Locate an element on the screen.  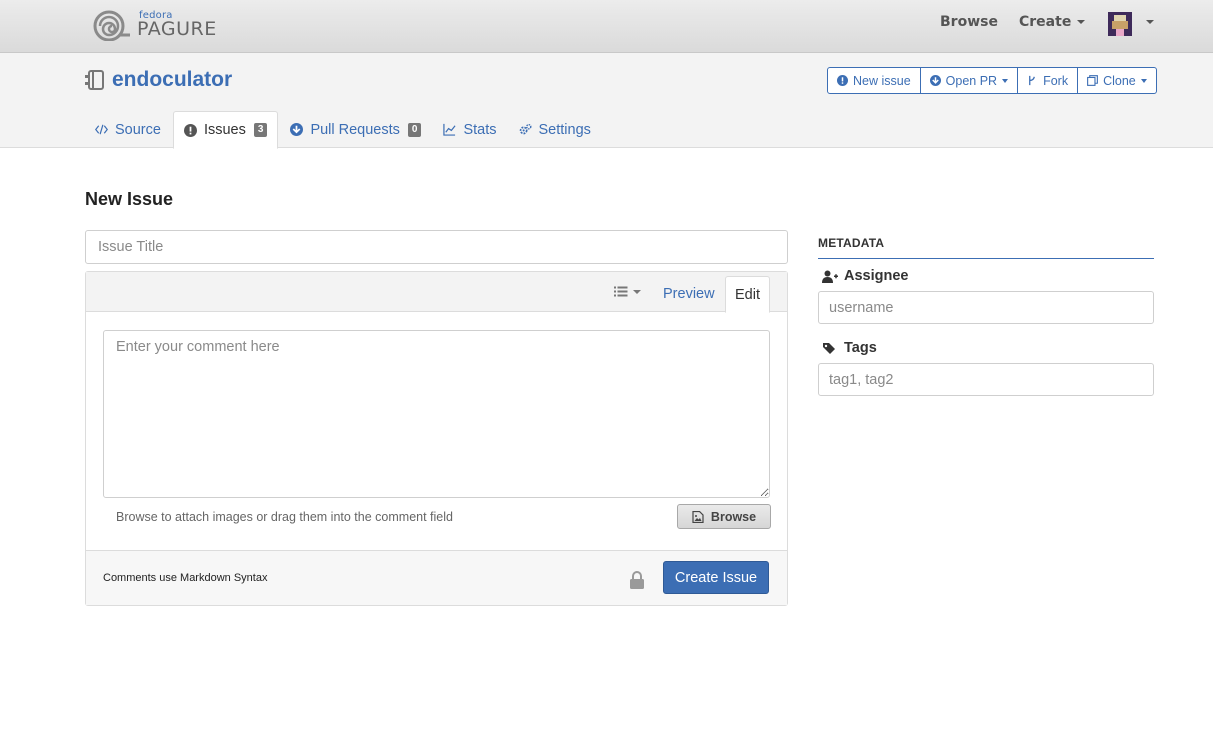
tab-settings: Settings is located at coordinates (555, 129).